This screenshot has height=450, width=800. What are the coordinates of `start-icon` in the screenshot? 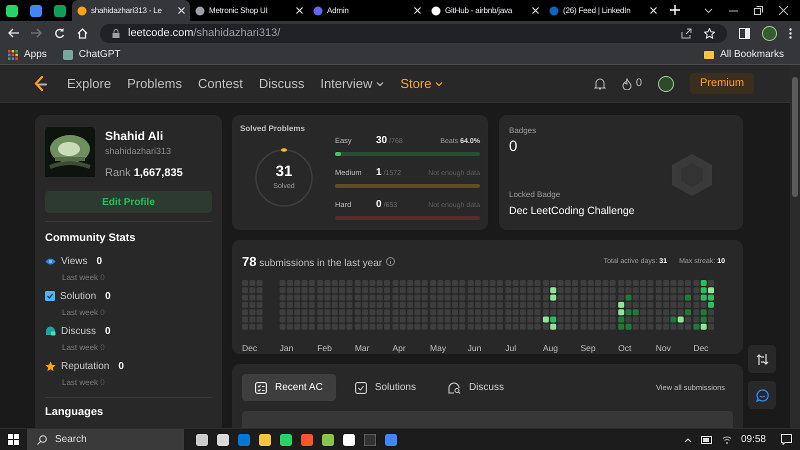 It's located at (13, 439).